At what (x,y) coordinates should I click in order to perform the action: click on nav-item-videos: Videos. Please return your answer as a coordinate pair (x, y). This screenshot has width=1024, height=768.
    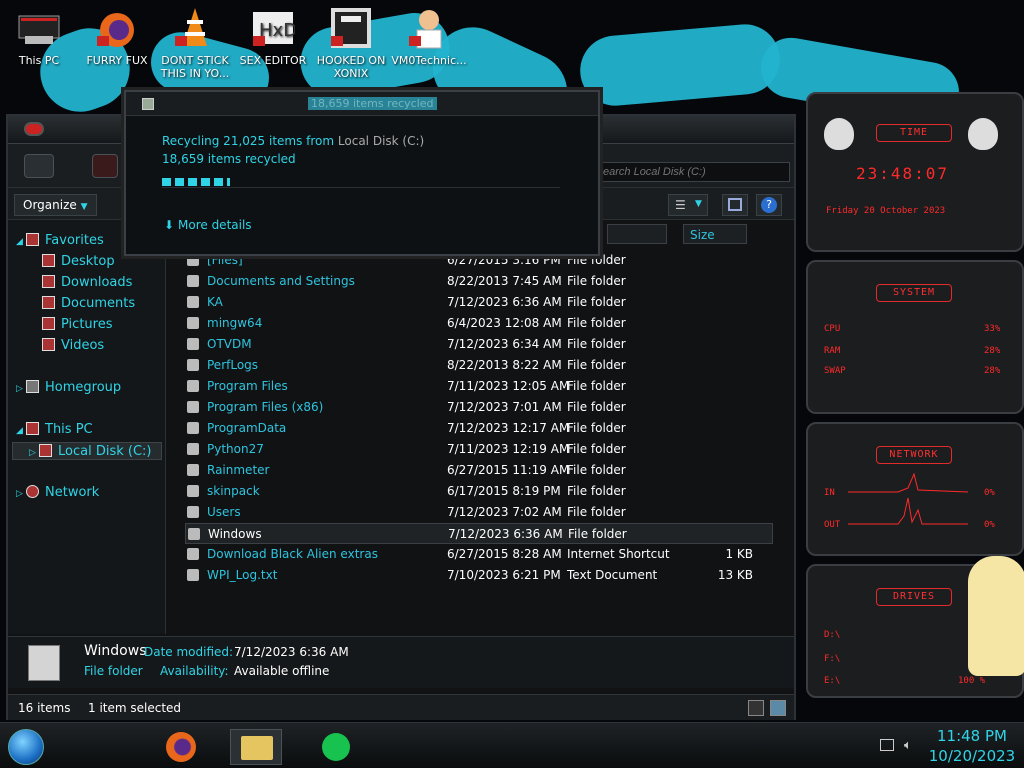
    Looking at the image, I should click on (73, 346).